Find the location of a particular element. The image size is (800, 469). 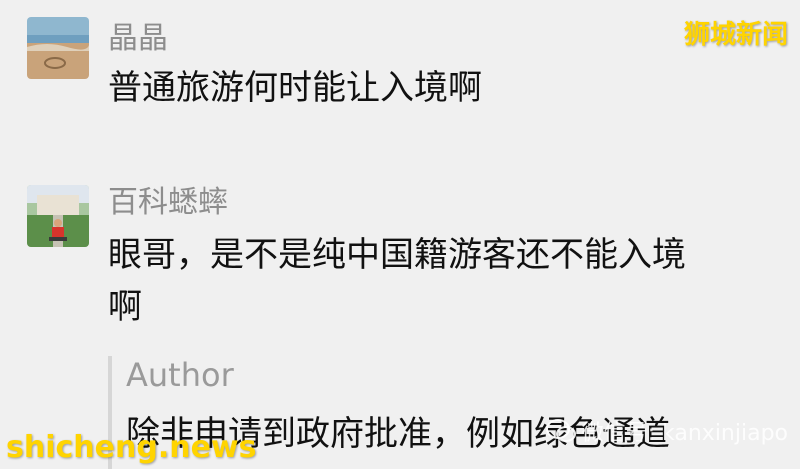

message-text: 普通旅游何时能让入境啊 is located at coordinates (295, 88).